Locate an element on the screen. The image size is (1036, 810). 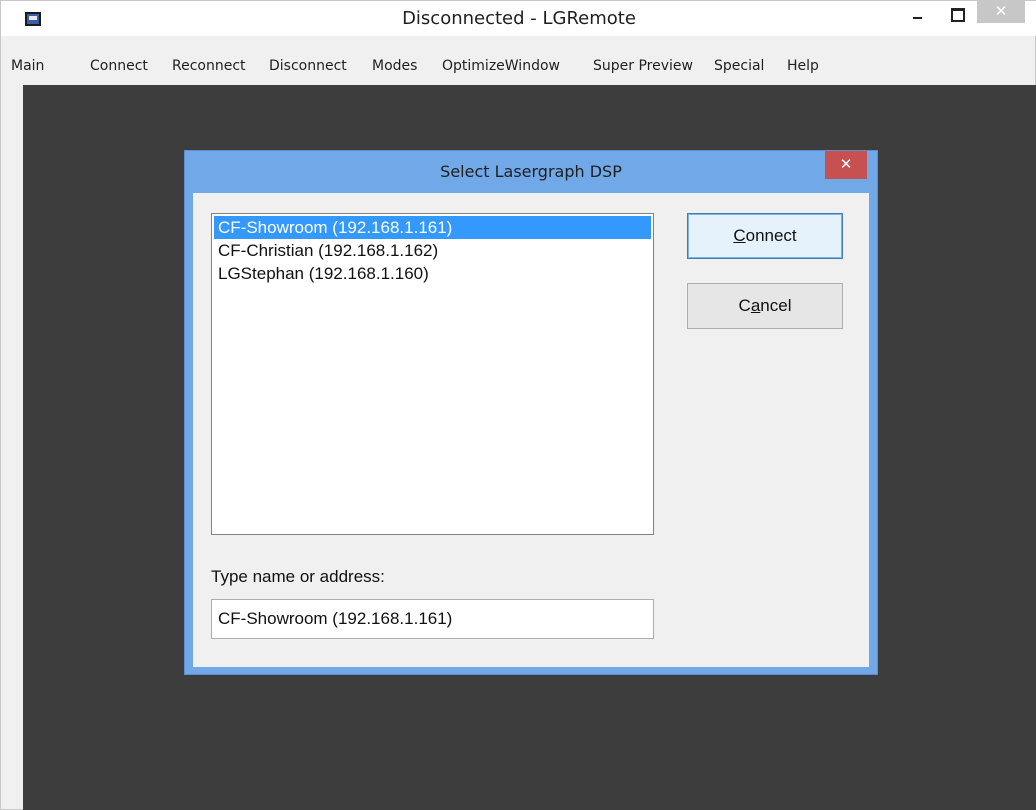
dialog-title: Select Lasergraph DSP is located at coordinates (531, 171).